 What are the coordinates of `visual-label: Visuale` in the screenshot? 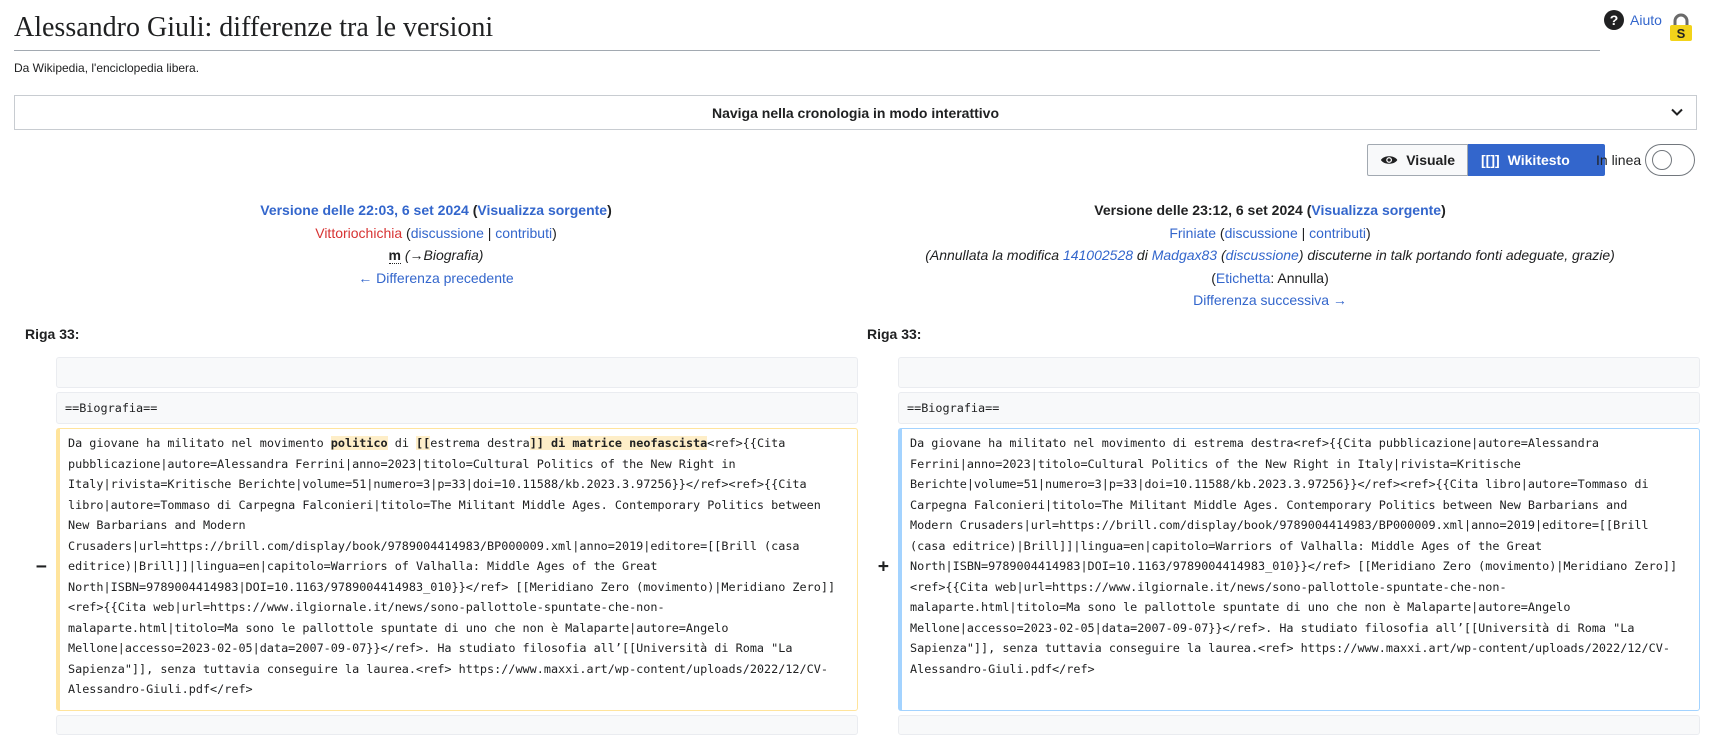 It's located at (1430, 160).